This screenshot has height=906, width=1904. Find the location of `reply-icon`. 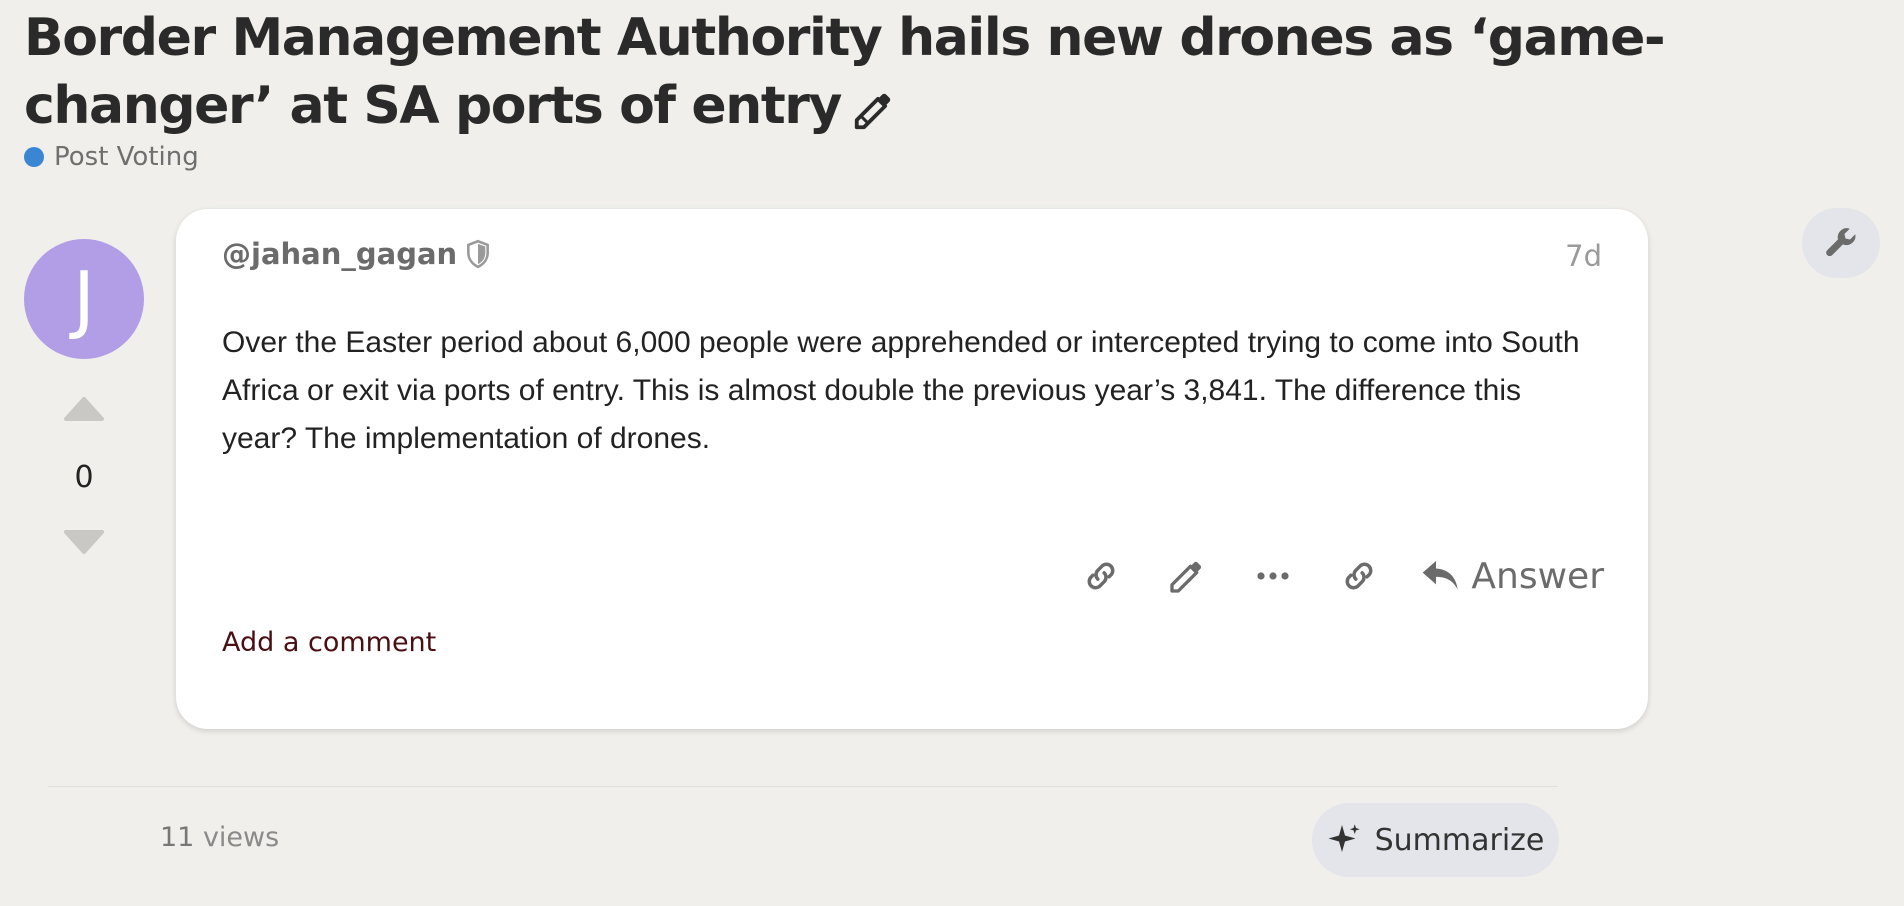

reply-icon is located at coordinates (1441, 575).